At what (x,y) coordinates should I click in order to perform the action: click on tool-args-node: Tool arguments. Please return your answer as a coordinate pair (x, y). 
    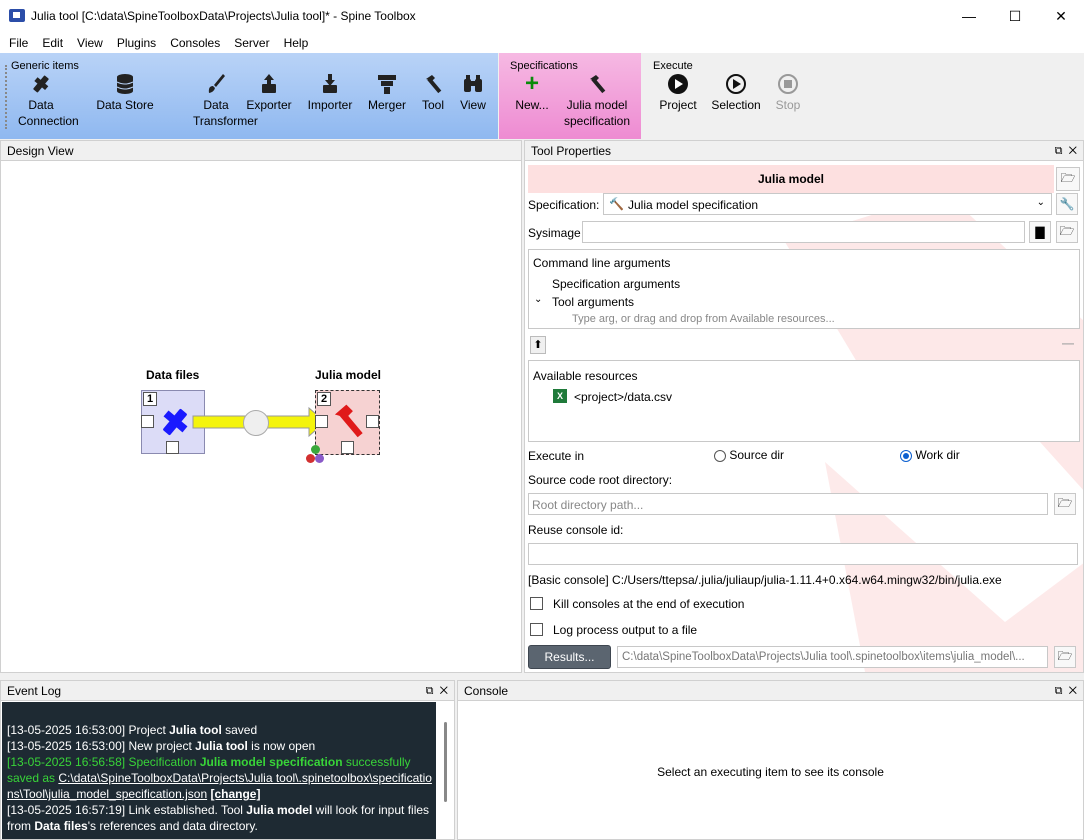
    Looking at the image, I should click on (593, 302).